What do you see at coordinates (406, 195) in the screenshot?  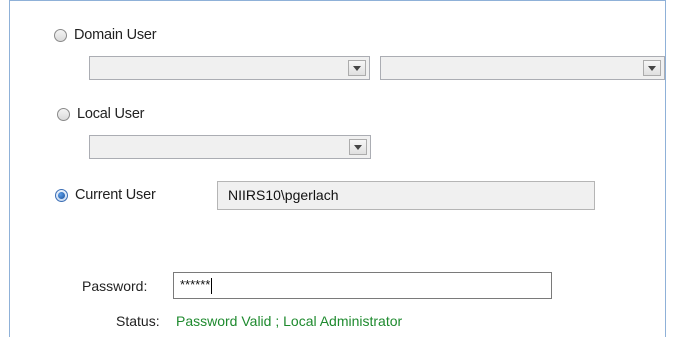 I see `current-user-field: NIIRS10\pgerlach` at bounding box center [406, 195].